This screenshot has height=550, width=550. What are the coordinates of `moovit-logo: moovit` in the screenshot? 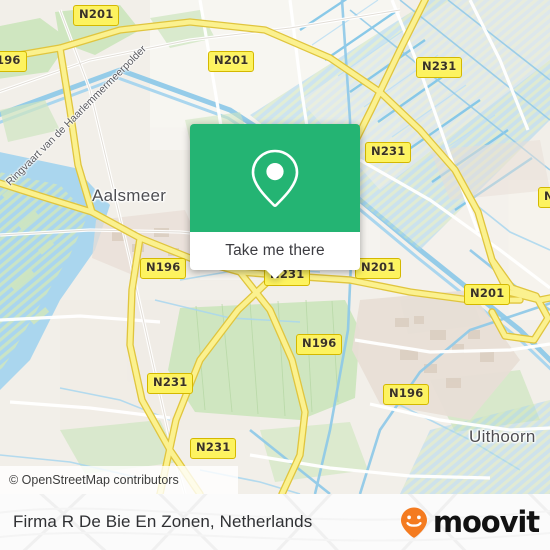 It's located at (468, 522).